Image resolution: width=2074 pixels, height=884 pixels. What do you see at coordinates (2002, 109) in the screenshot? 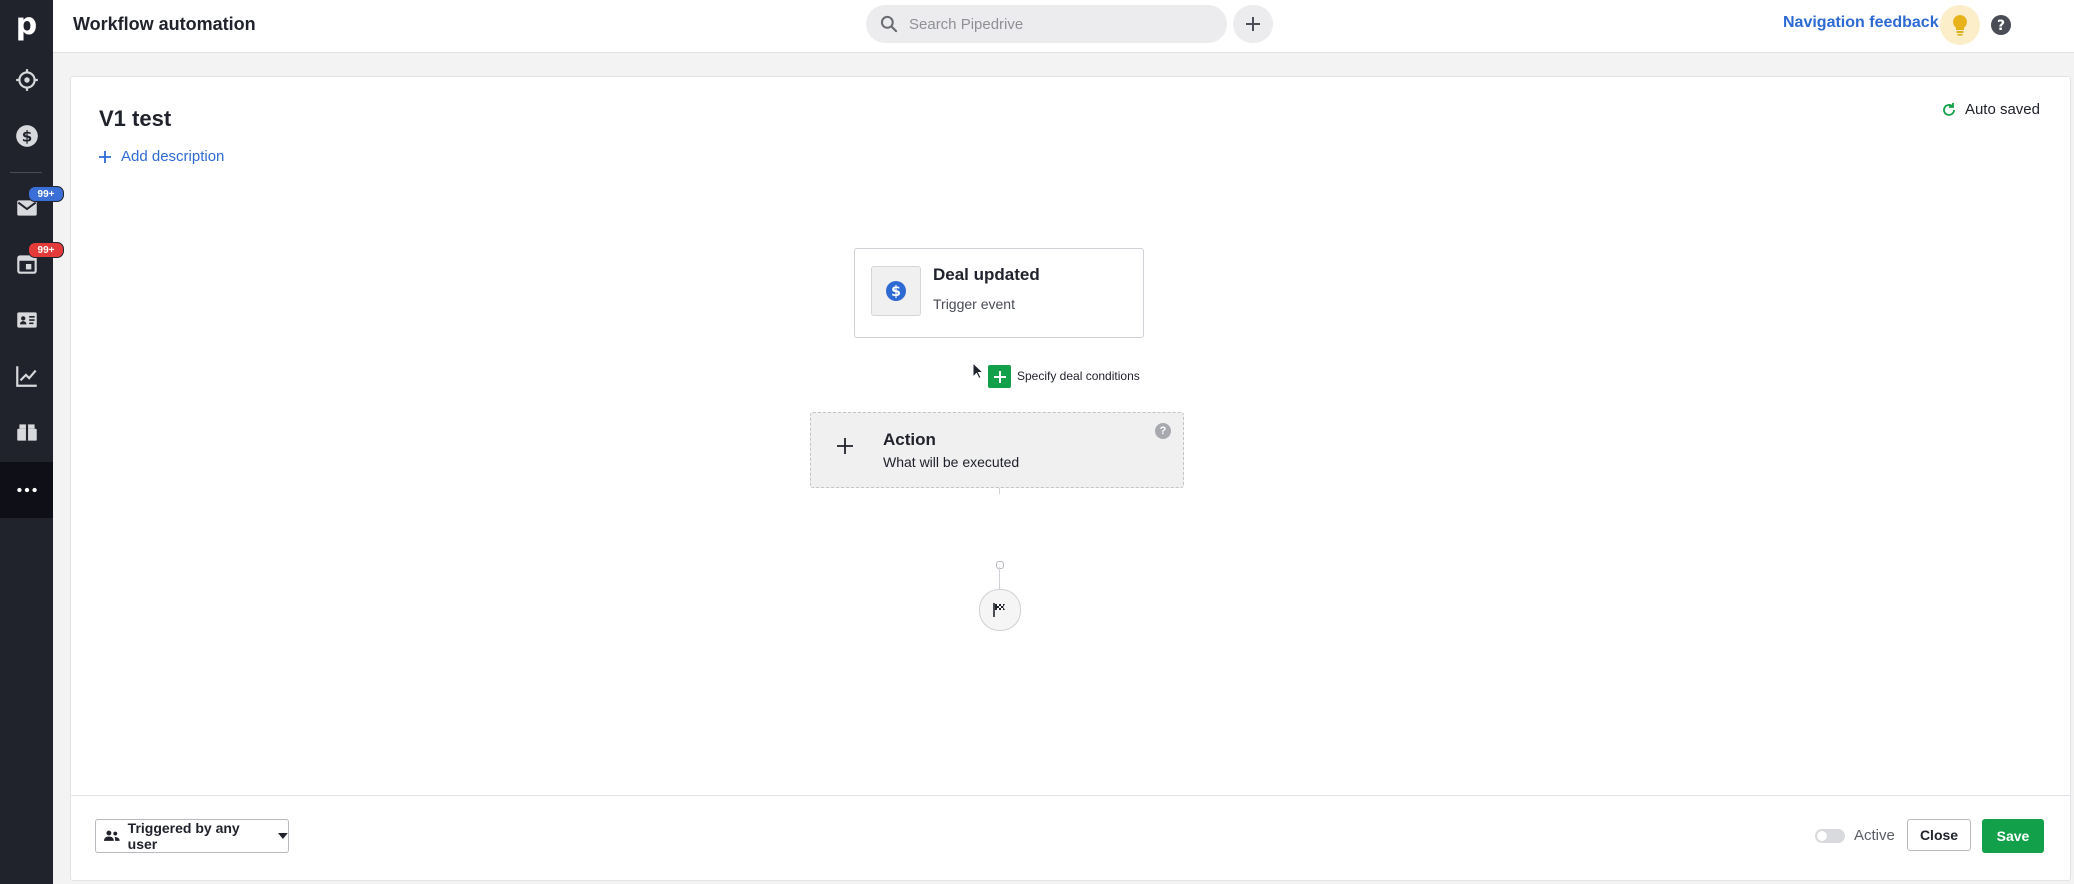
I see `autosave-label: Auto saved` at bounding box center [2002, 109].